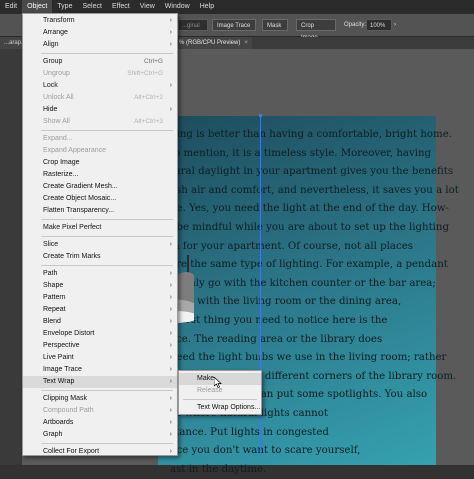  Describe the element at coordinates (61, 162) in the screenshot. I see `menu-item-label: Crop Image` at that location.